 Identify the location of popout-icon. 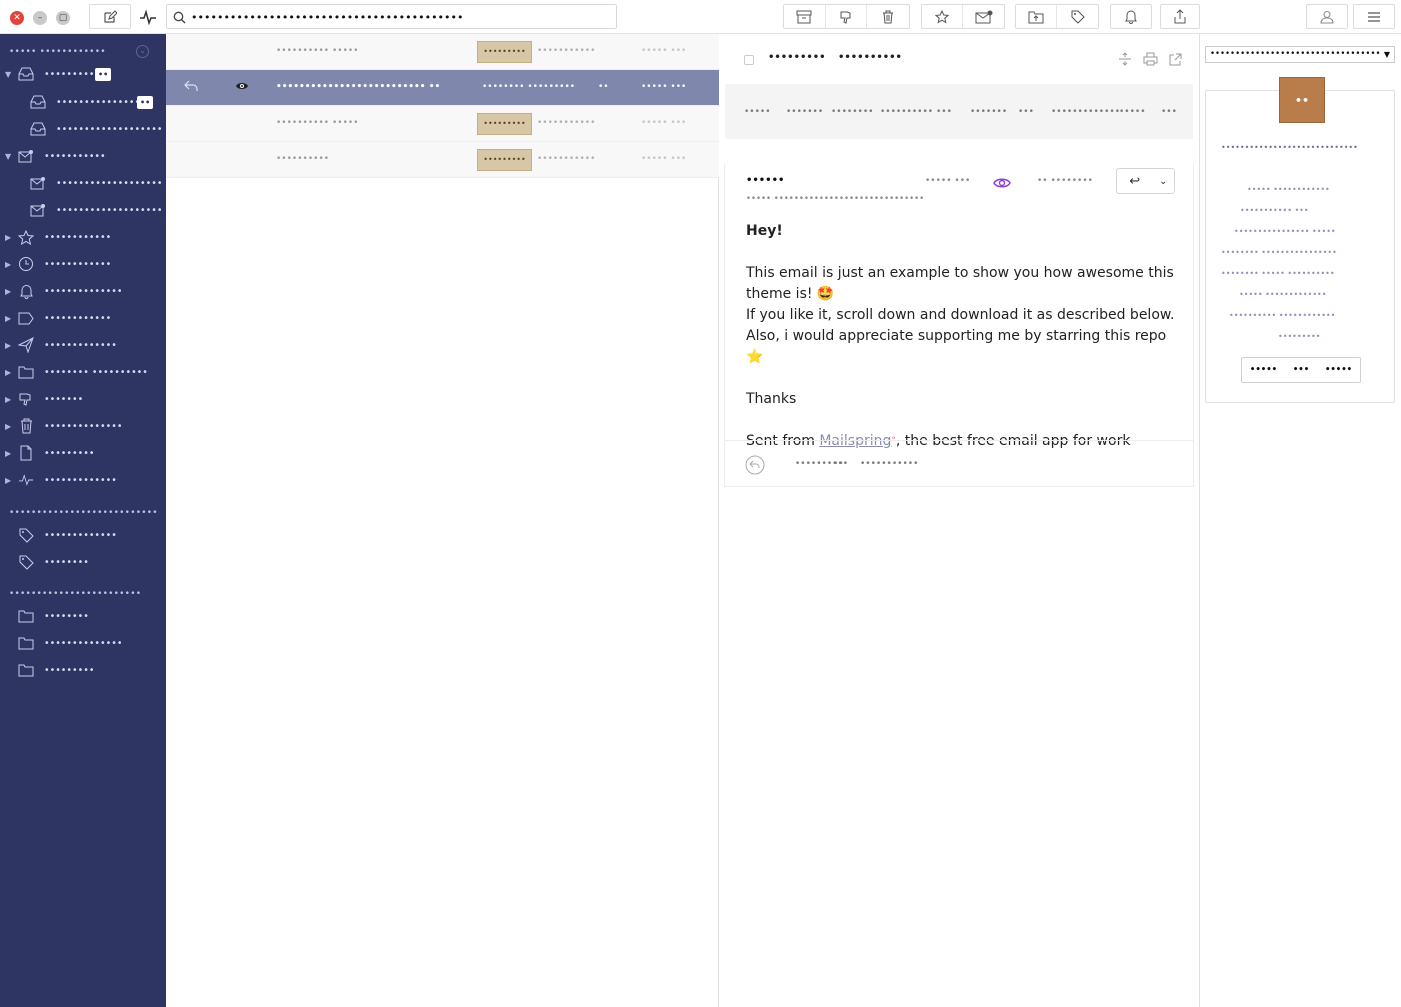
(1175, 60).